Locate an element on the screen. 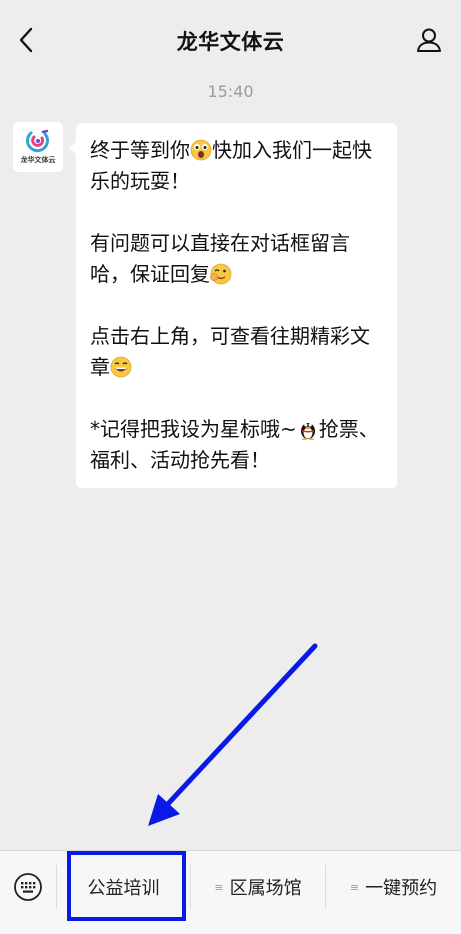  page-title: 龙华文体云 is located at coordinates (230, 42).